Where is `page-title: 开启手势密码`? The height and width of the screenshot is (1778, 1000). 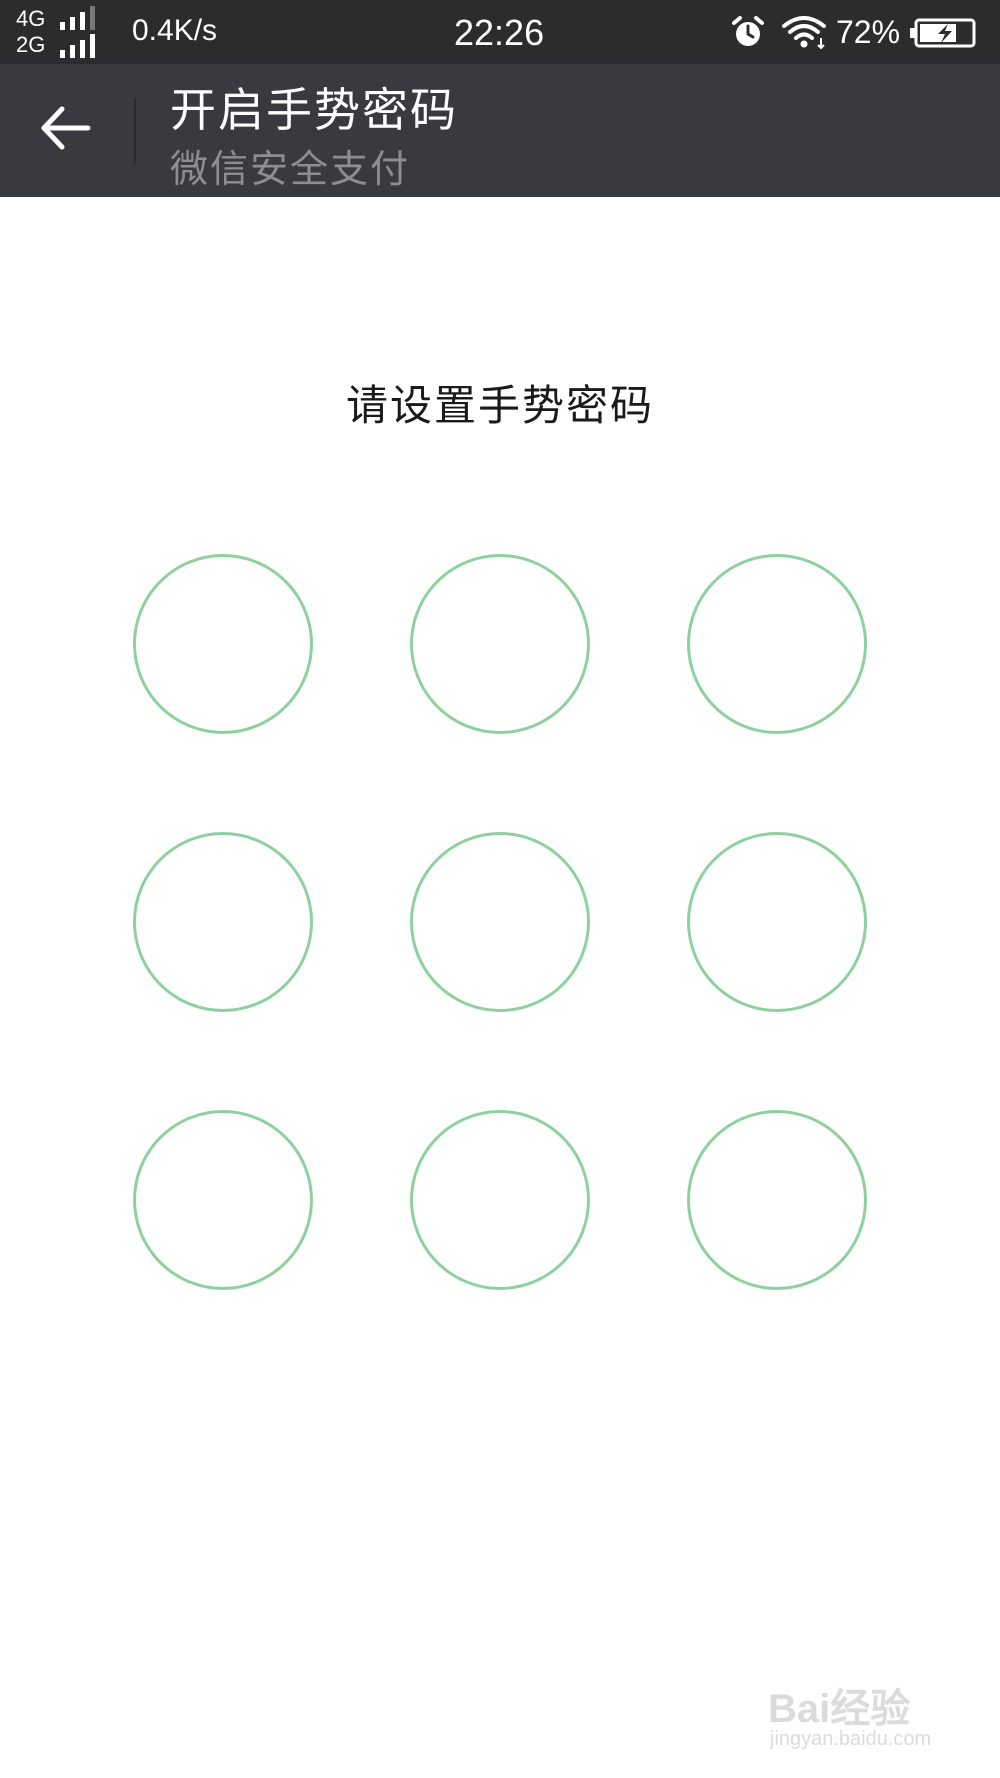 page-title: 开启手势密码 is located at coordinates (314, 110).